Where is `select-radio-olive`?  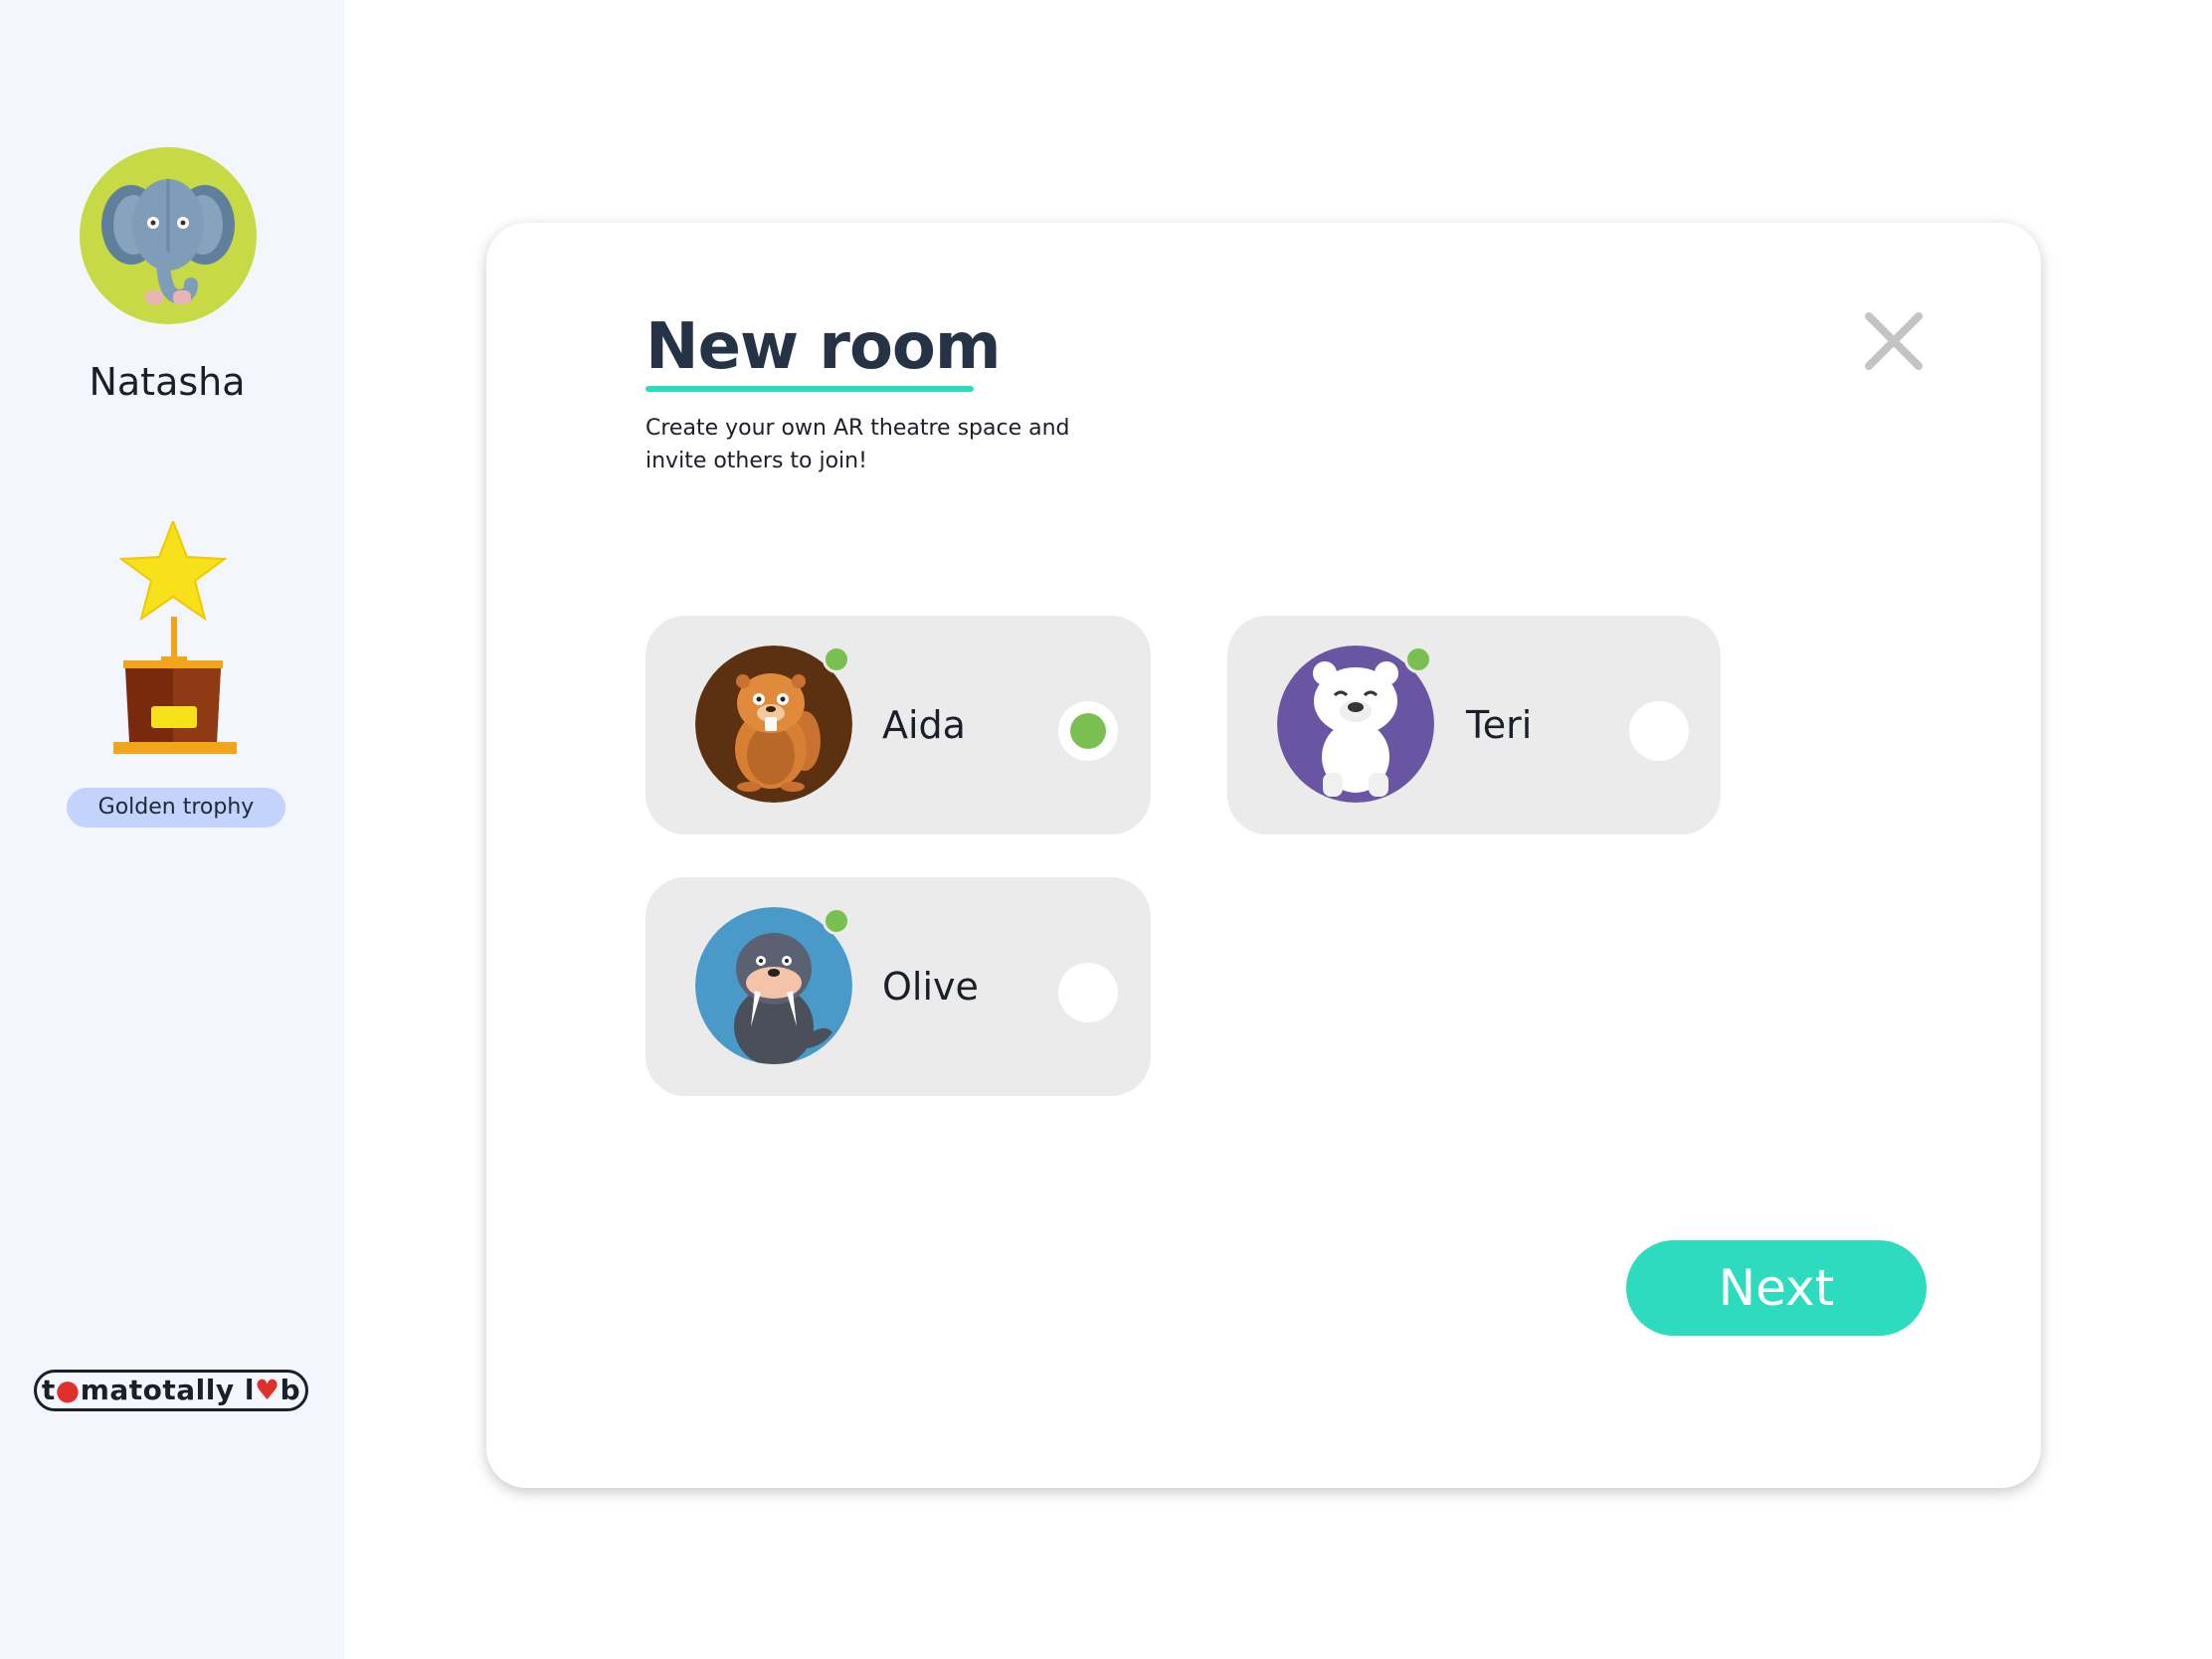 select-radio-olive is located at coordinates (1088, 992).